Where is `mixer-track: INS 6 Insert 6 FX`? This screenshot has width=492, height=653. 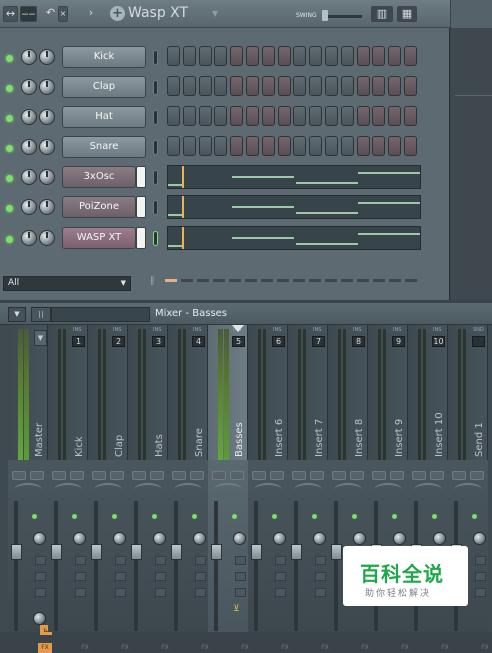 mixer-track: INS 6 Insert 6 FX is located at coordinates (268, 488).